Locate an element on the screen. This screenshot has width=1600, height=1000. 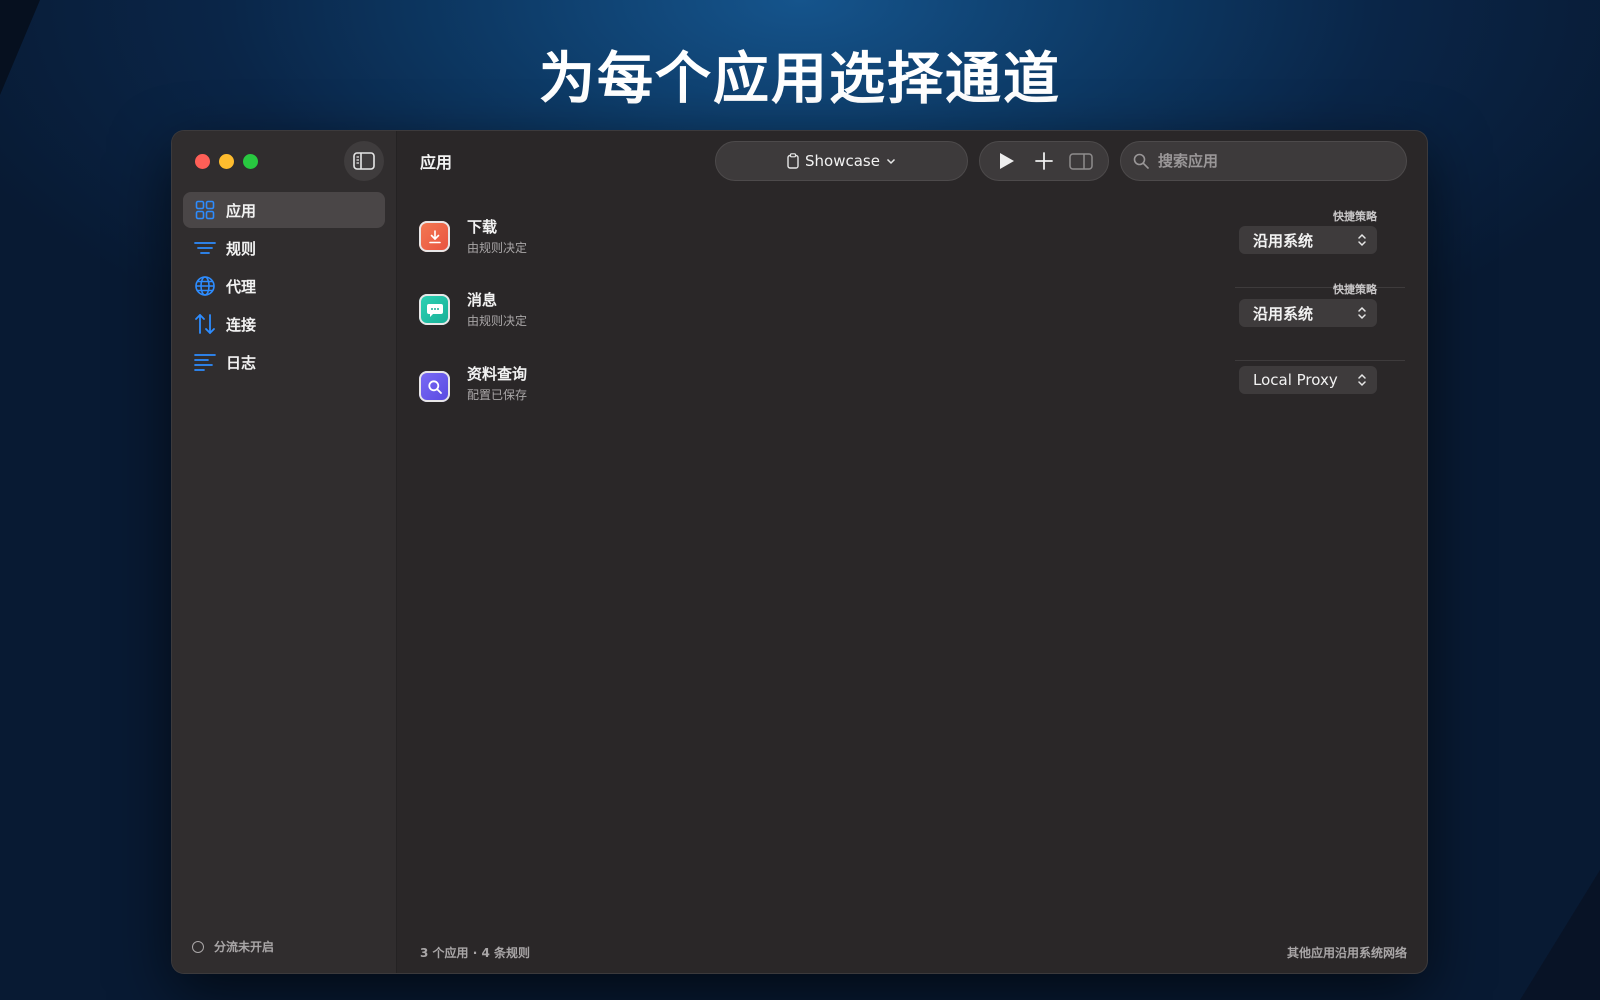
sidebar-item-label: 日志 is located at coordinates (241, 362).